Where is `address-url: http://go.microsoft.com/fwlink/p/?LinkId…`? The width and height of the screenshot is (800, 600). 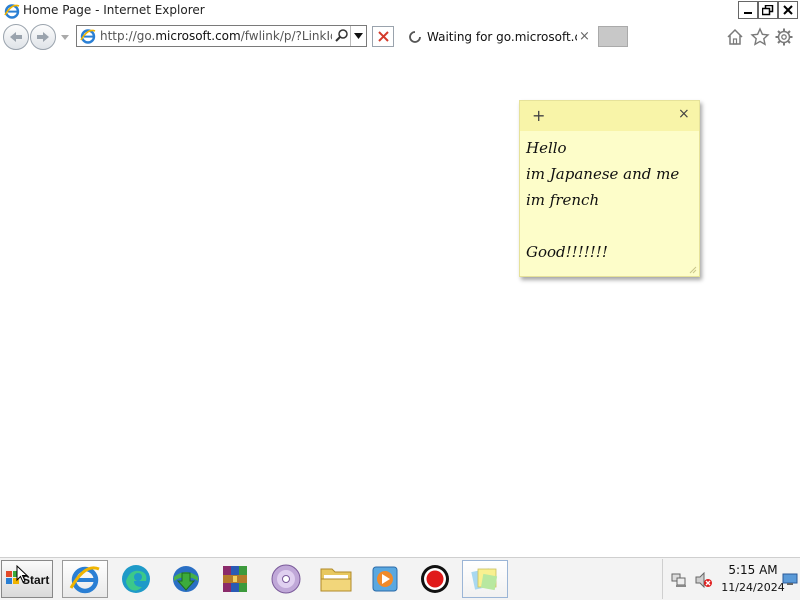 address-url: http://go.microsoft.com/fwlink/p/?LinkId… is located at coordinates (216, 36).